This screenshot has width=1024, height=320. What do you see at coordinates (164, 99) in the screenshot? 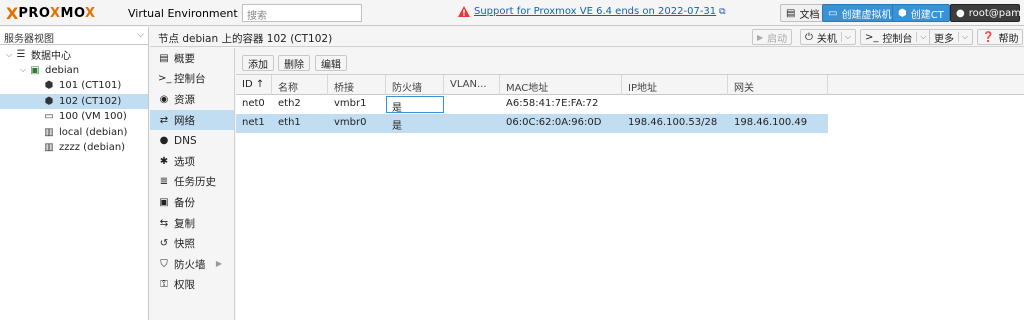
I see `resources-icon: ◉` at bounding box center [164, 99].